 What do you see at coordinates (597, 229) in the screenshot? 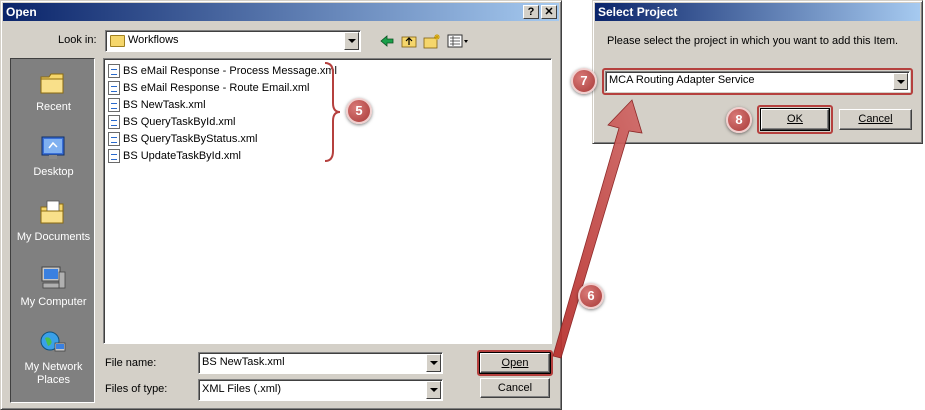
I see `annotation-arrow` at bounding box center [597, 229].